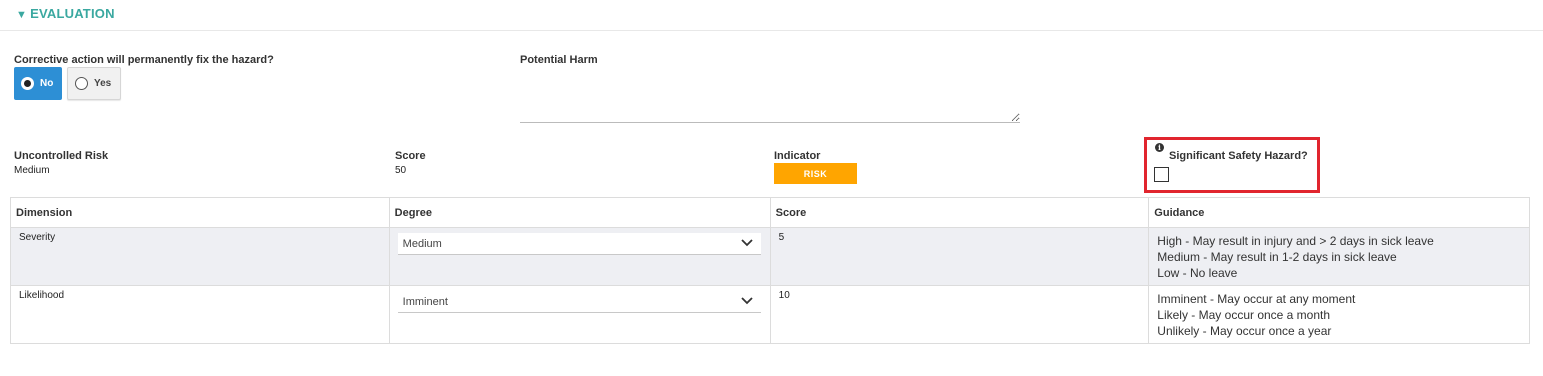 Image resolution: width=1543 pixels, height=376 pixels. Describe the element at coordinates (422, 243) in the screenshot. I see `degree-select-value: Medium` at that location.